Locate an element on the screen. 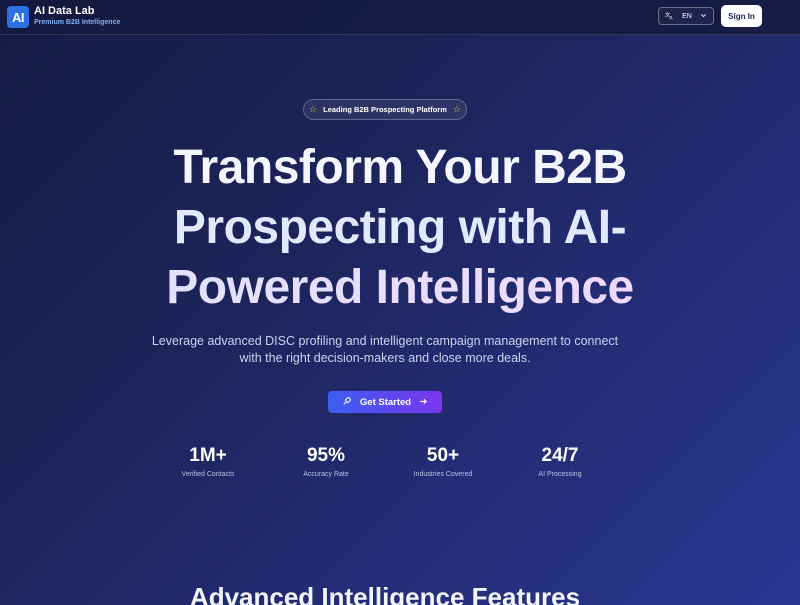 The width and height of the screenshot is (800, 605). hero-badge: ☆ Leading B2B Prospecting Platform ☆ is located at coordinates (385, 109).